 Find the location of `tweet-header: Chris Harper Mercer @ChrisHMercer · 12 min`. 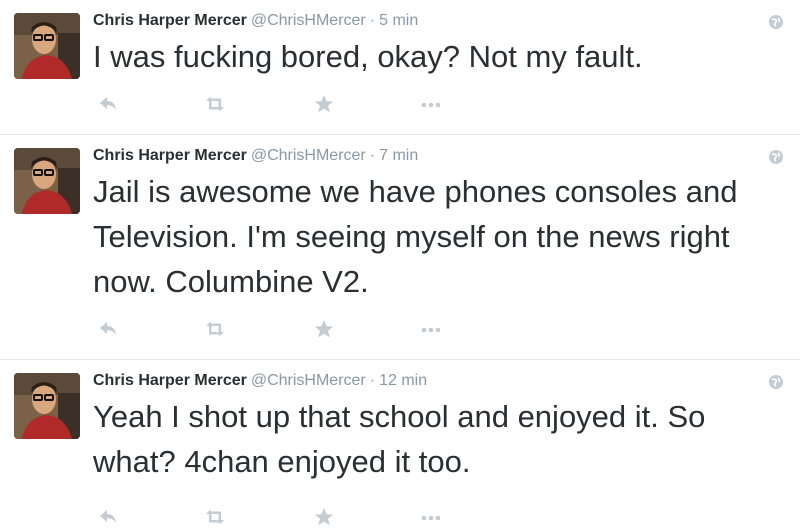

tweet-header: Chris Harper Mercer @ChrisHMercer · 12 min is located at coordinates (260, 381).